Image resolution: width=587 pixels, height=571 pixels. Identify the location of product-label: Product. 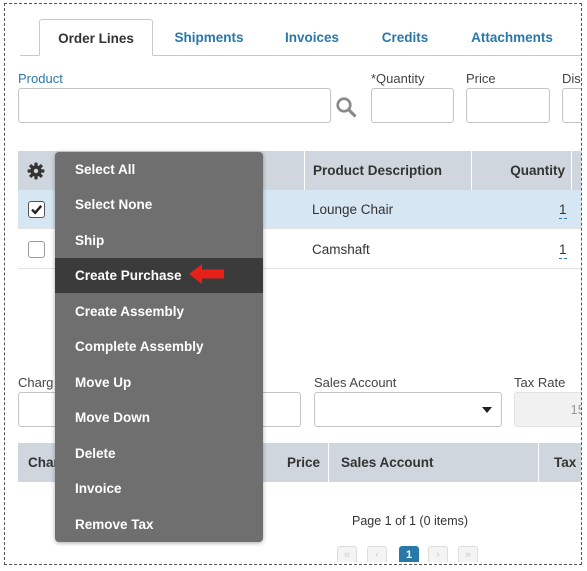
(40, 78).